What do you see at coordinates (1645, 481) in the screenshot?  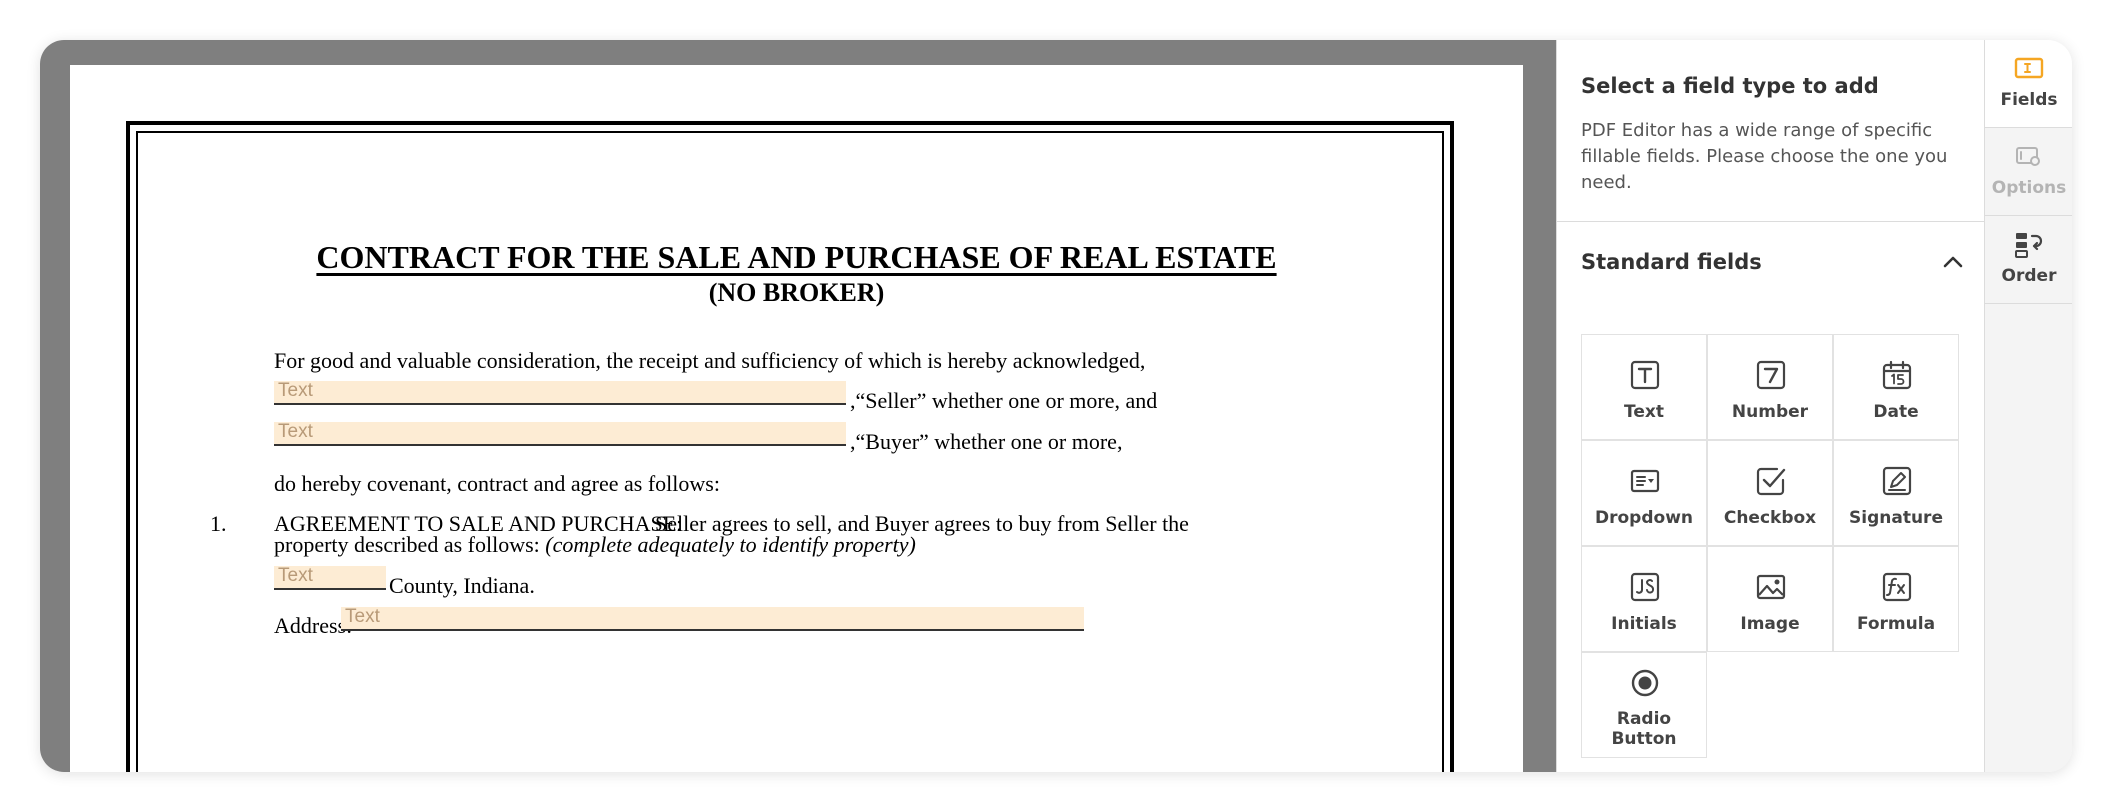 I see `dropdown-field-icon` at bounding box center [1645, 481].